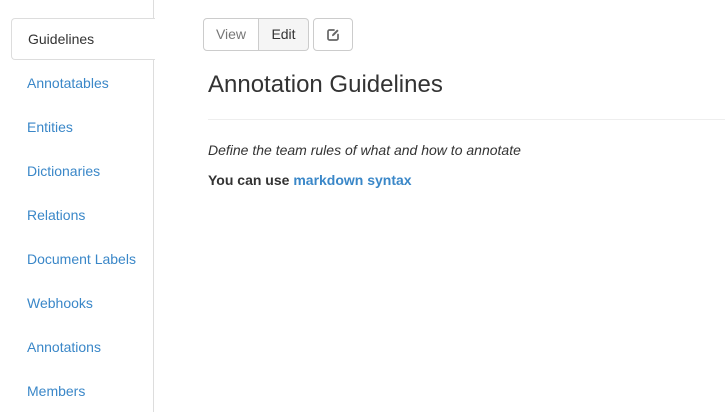  Describe the element at coordinates (231, 34) in the screenshot. I see `view-button: View` at that location.